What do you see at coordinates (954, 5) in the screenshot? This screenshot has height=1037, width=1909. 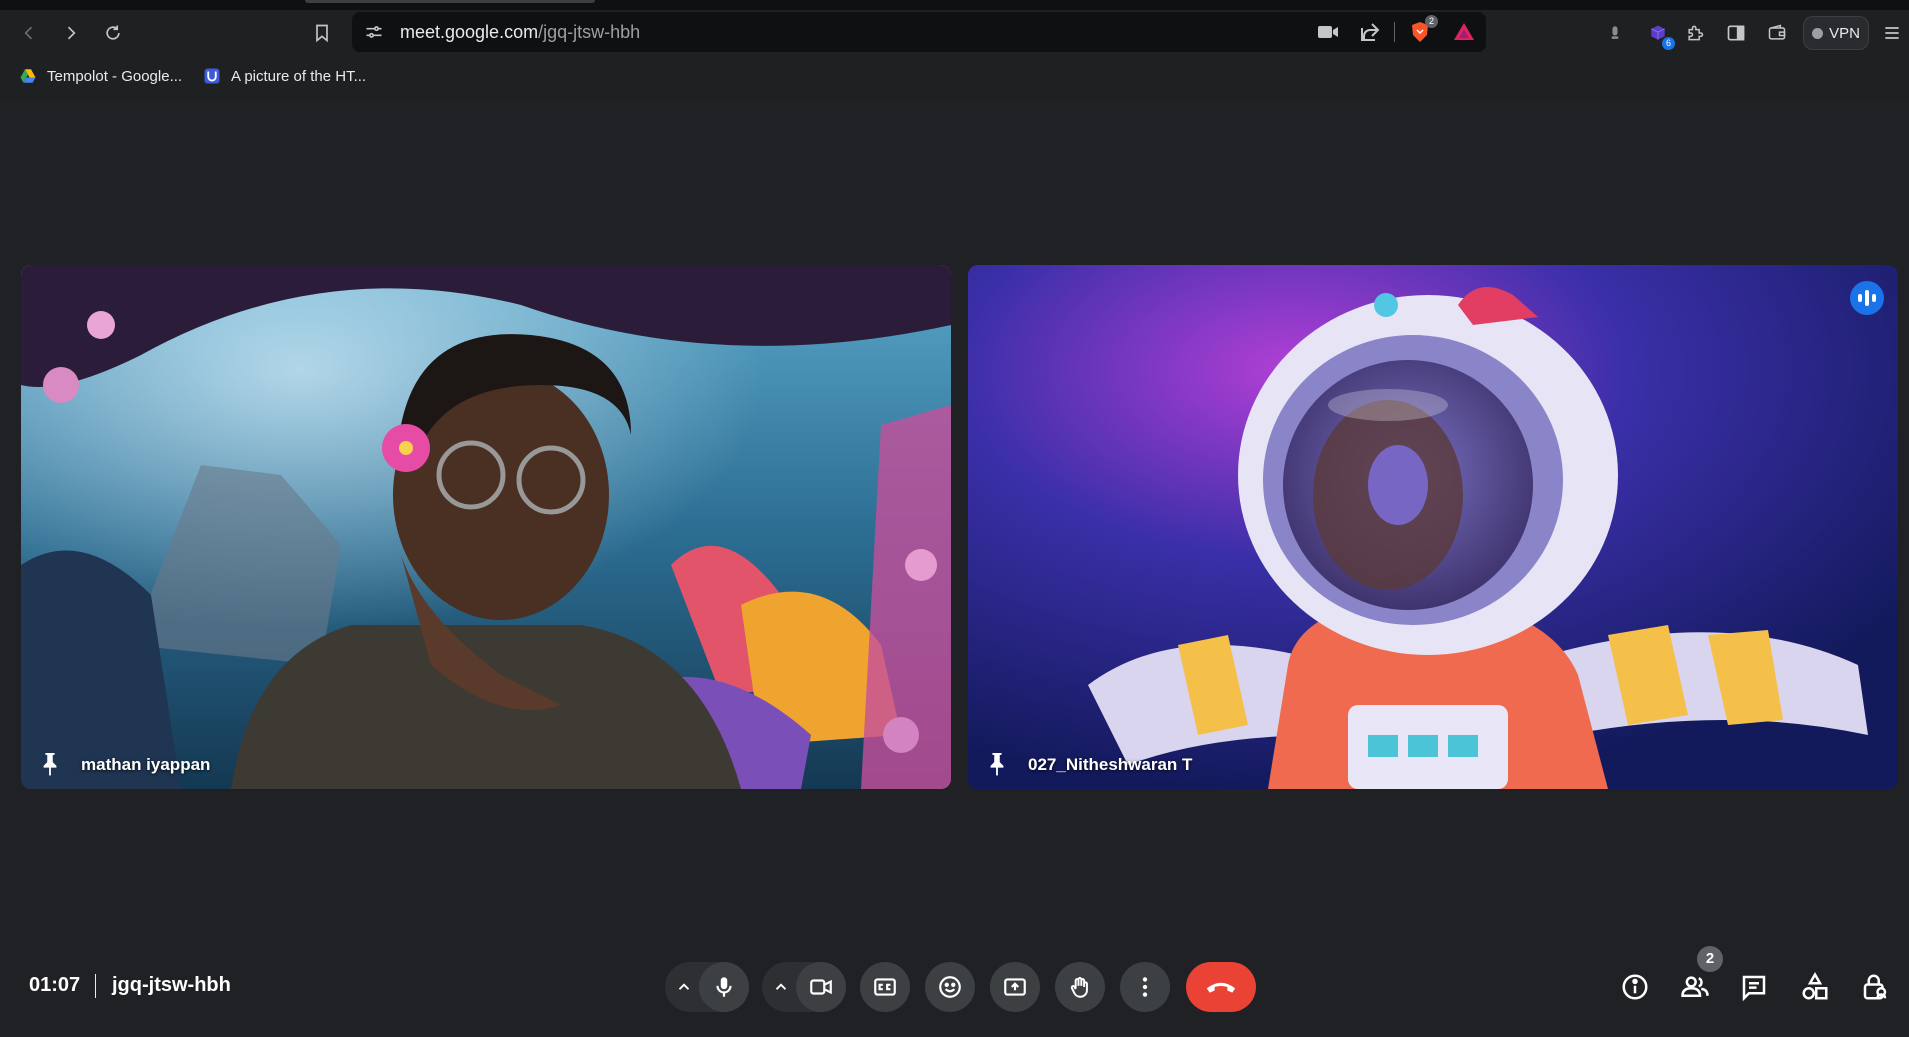 I see `tab-strip` at bounding box center [954, 5].